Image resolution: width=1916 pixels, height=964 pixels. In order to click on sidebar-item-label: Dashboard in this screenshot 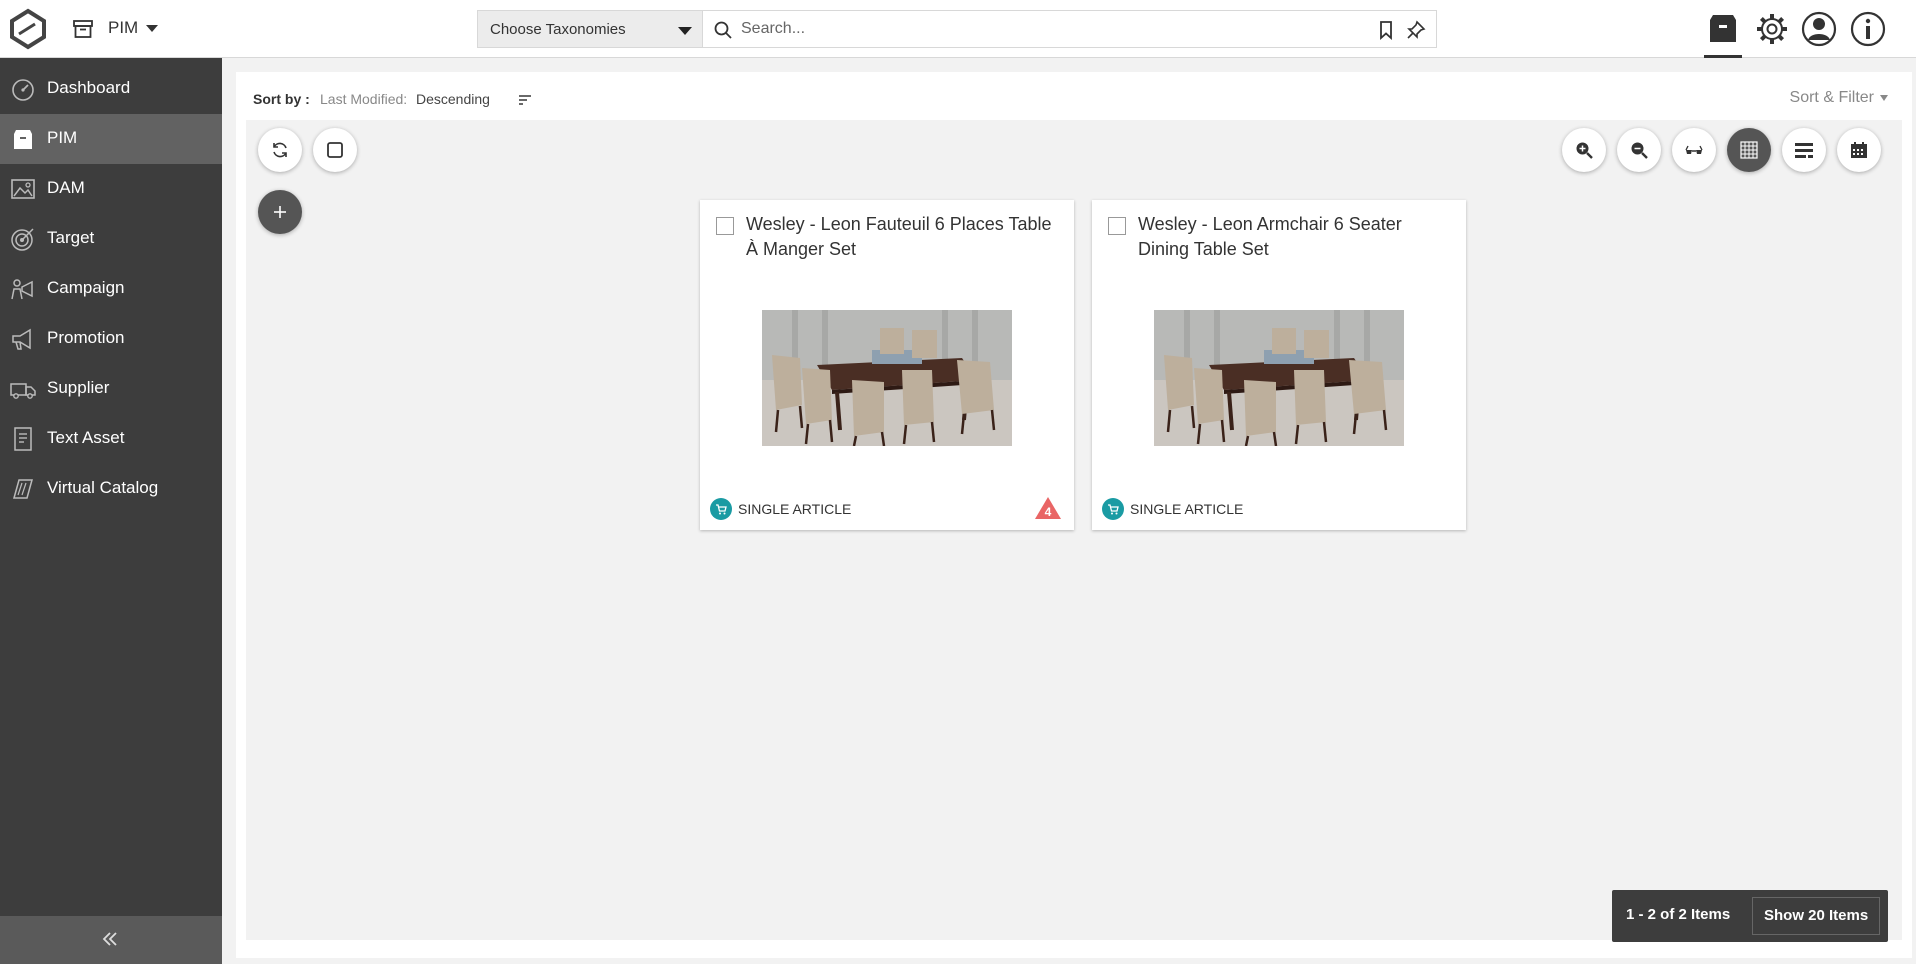, I will do `click(89, 87)`.